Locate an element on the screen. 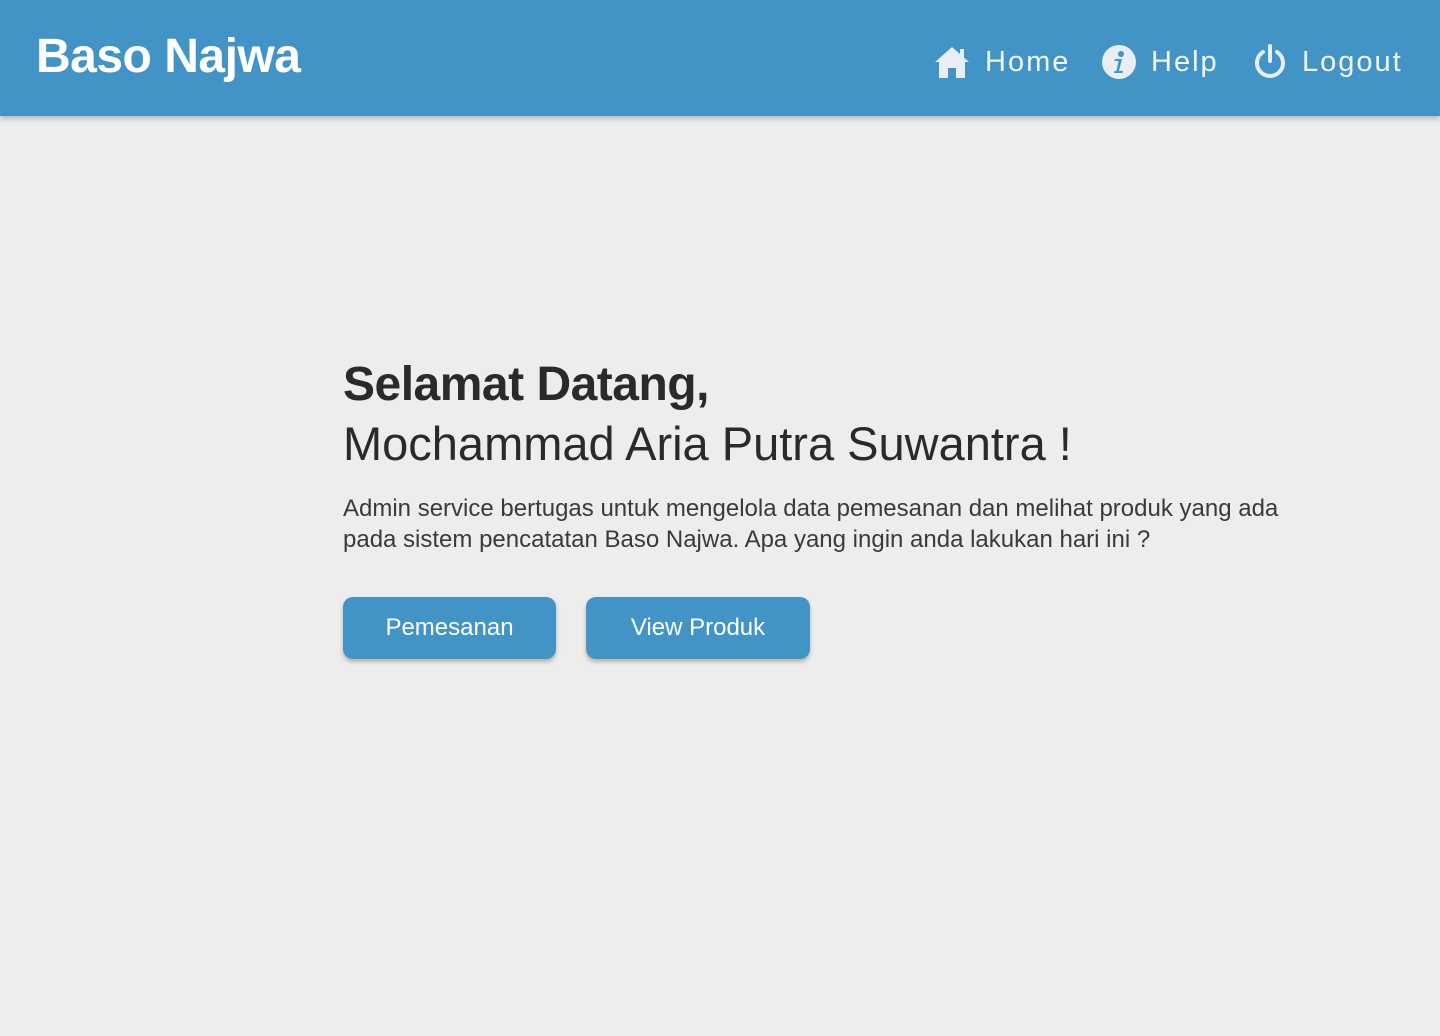  home-icon is located at coordinates (952, 62).